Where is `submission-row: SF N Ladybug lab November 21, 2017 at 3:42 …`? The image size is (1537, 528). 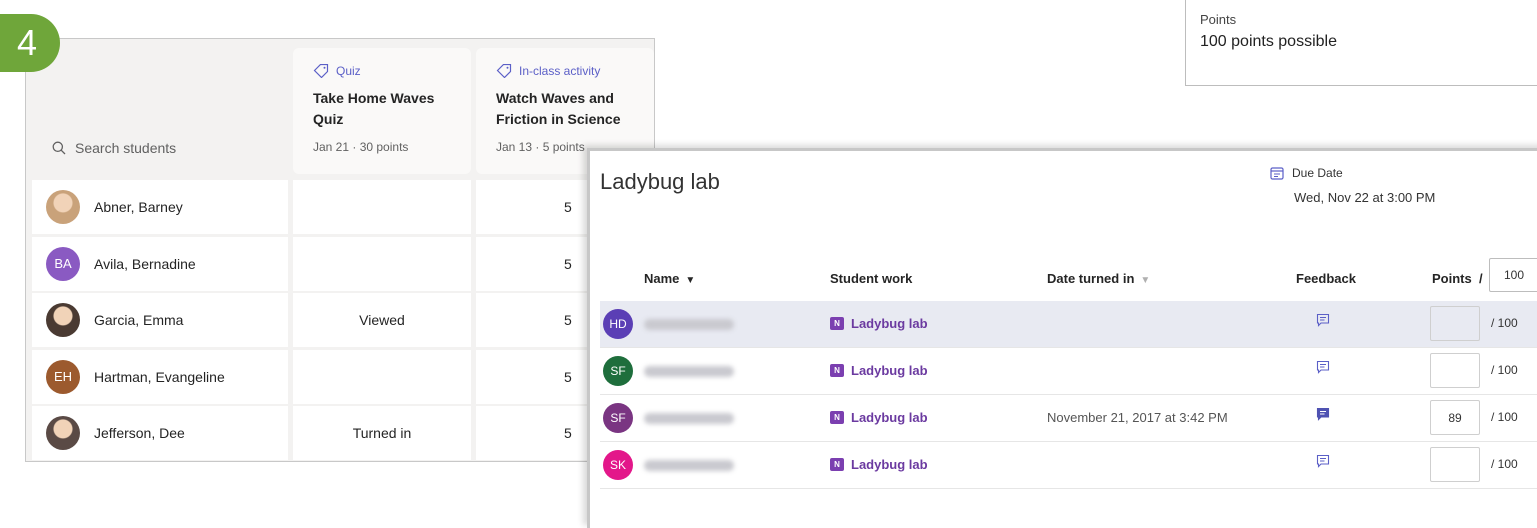 submission-row: SF N Ladybug lab November 21, 2017 at 3:42 … is located at coordinates (1068, 418).